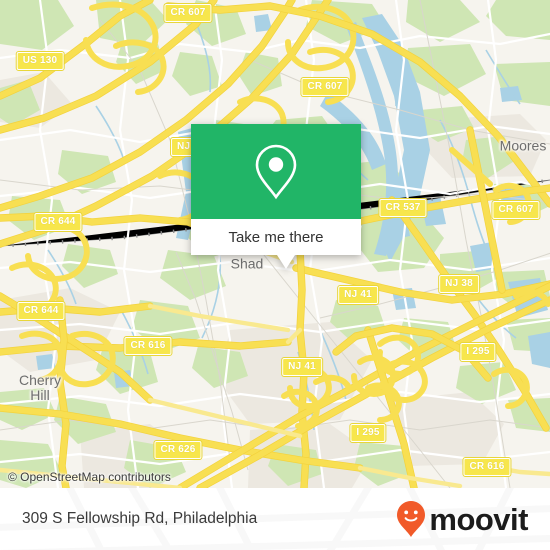 The width and height of the screenshot is (550, 550). Describe the element at coordinates (411, 519) in the screenshot. I see `moovit-pin-icon` at that location.